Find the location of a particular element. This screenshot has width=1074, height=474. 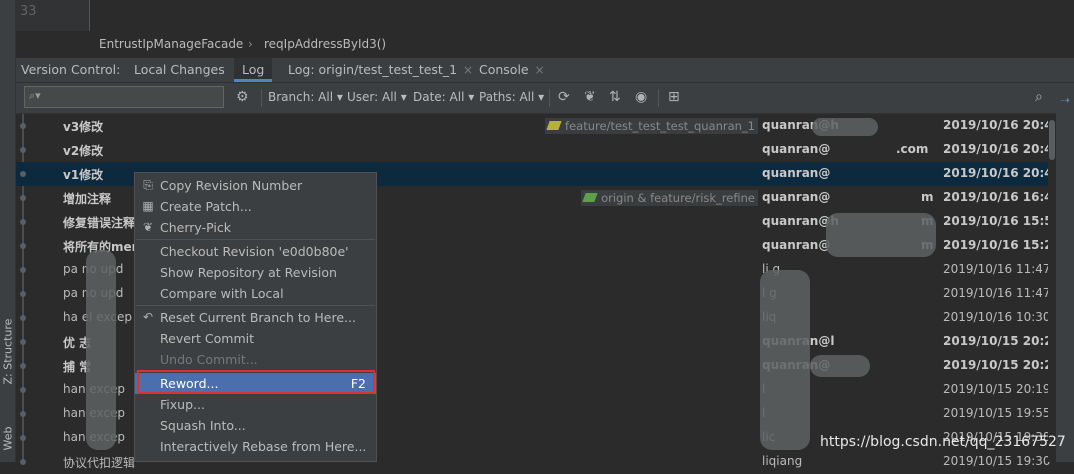

filter-label: Branch: All is located at coordinates (301, 97).